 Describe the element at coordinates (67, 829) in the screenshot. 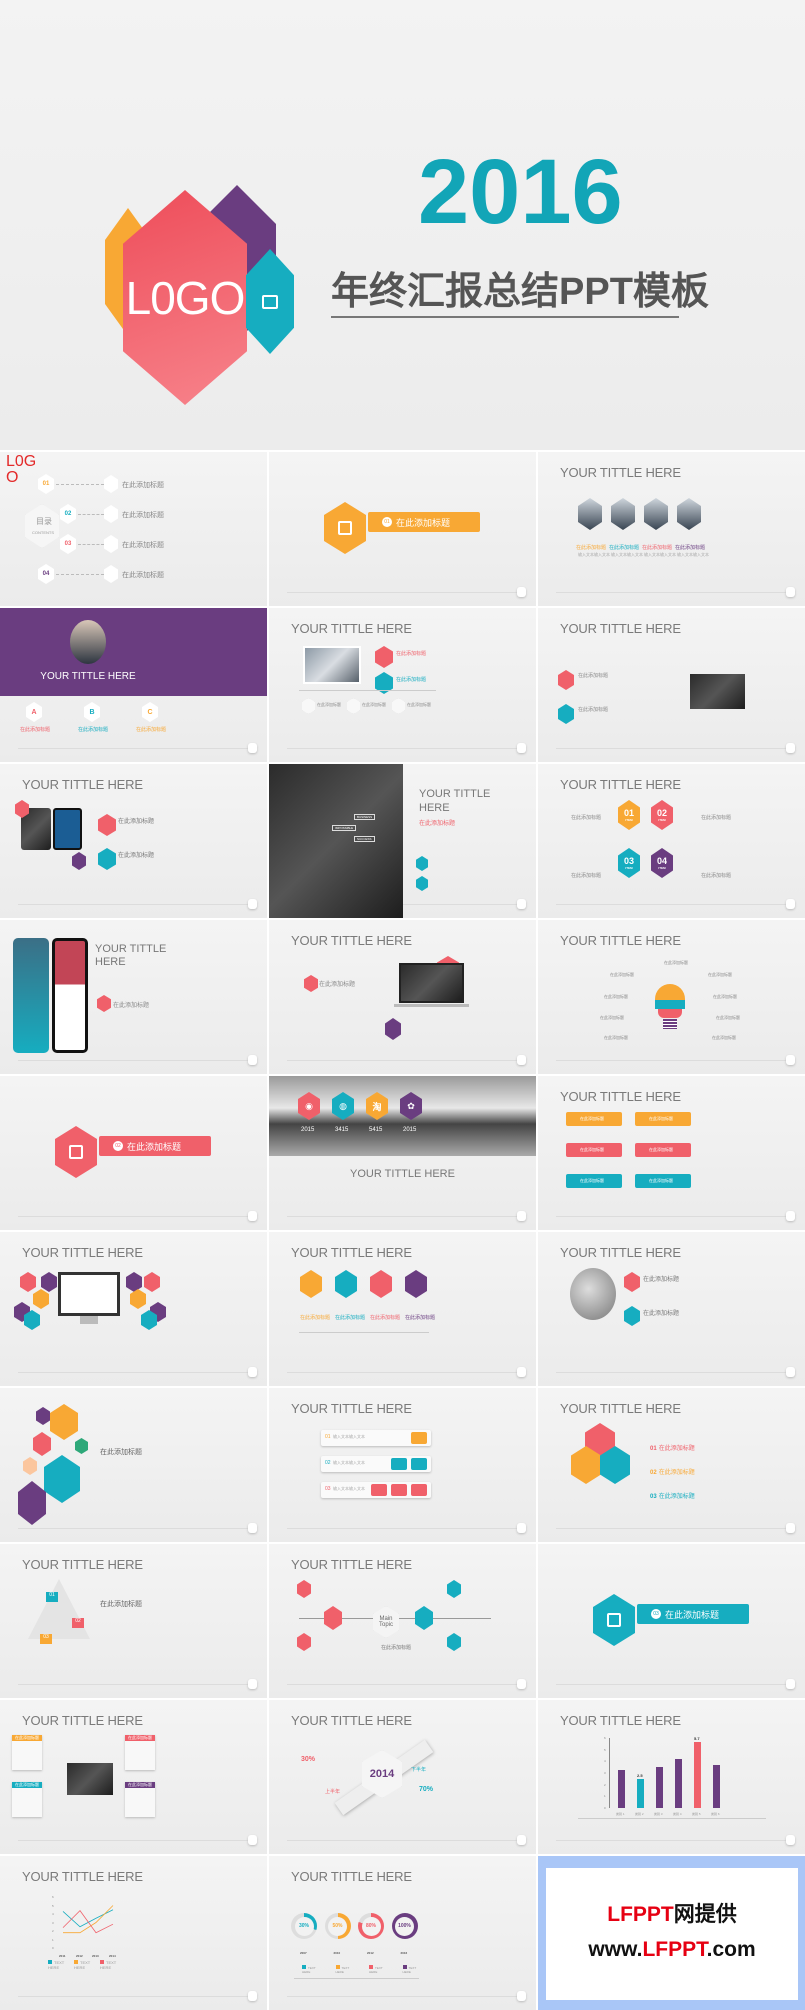

I see `tablet-right` at that location.